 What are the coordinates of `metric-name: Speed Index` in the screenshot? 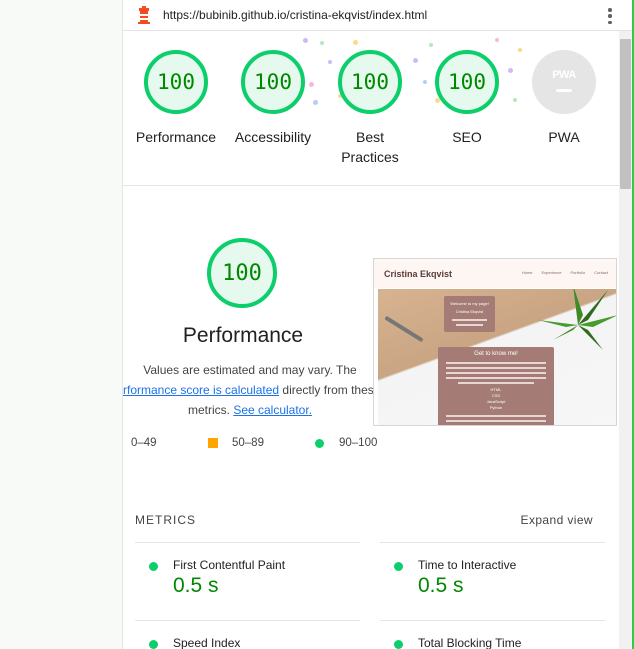 It's located at (207, 642).